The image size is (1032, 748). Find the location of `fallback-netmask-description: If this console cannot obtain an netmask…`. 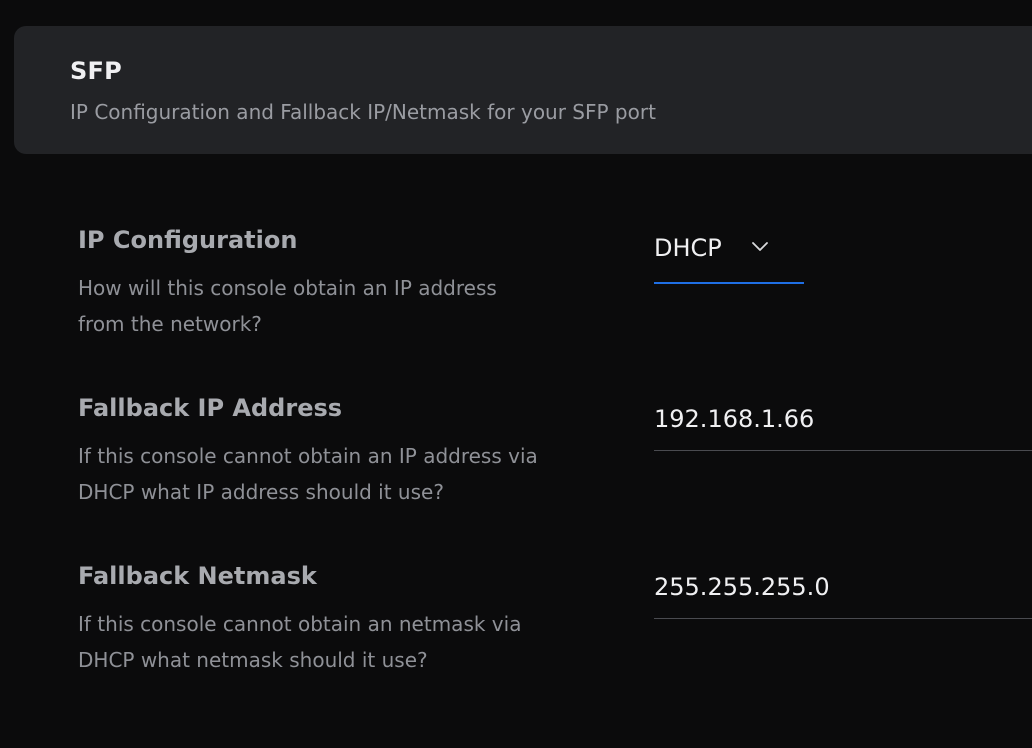

fallback-netmask-description: If this console cannot obtain an netmask… is located at coordinates (300, 642).